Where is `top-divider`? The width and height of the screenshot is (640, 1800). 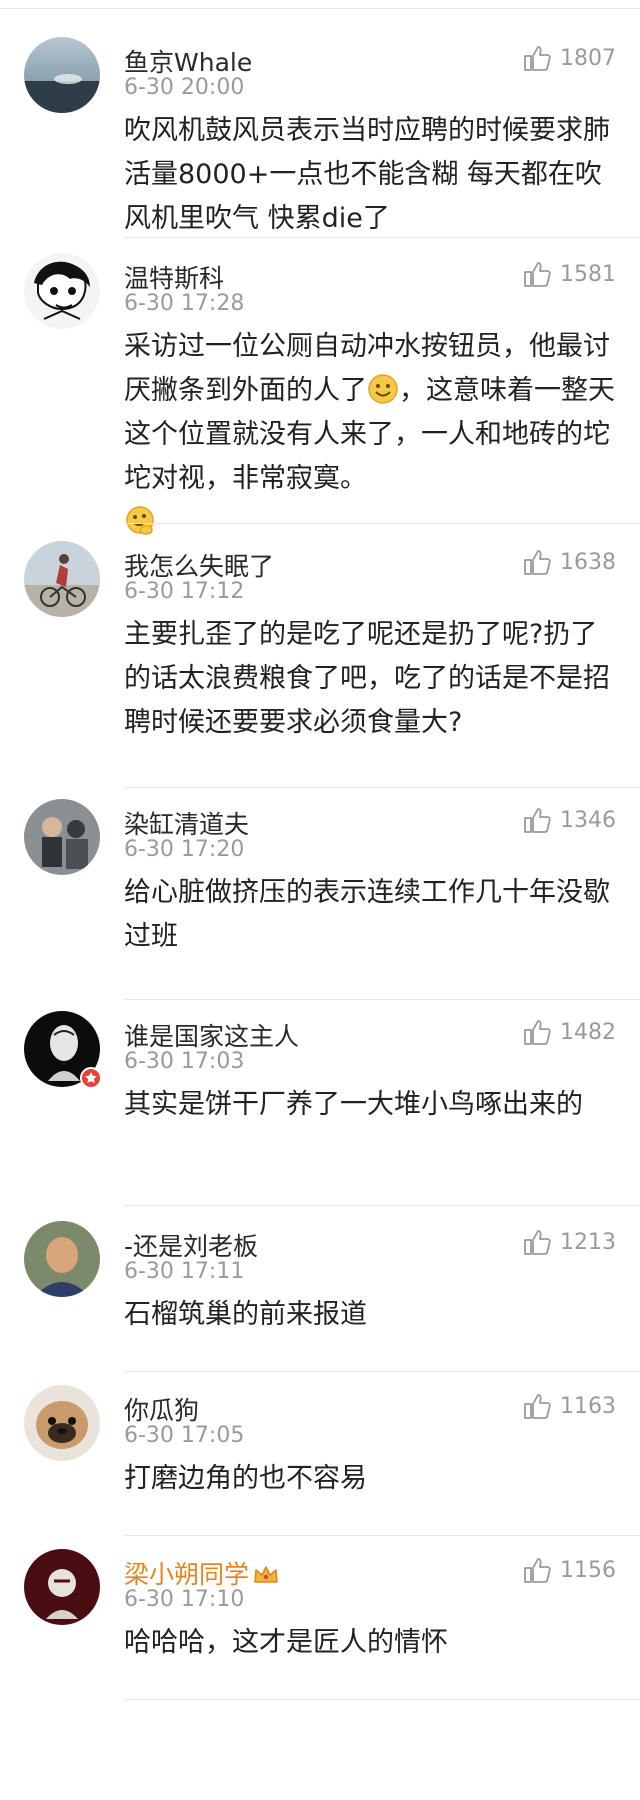 top-divider is located at coordinates (320, 4).